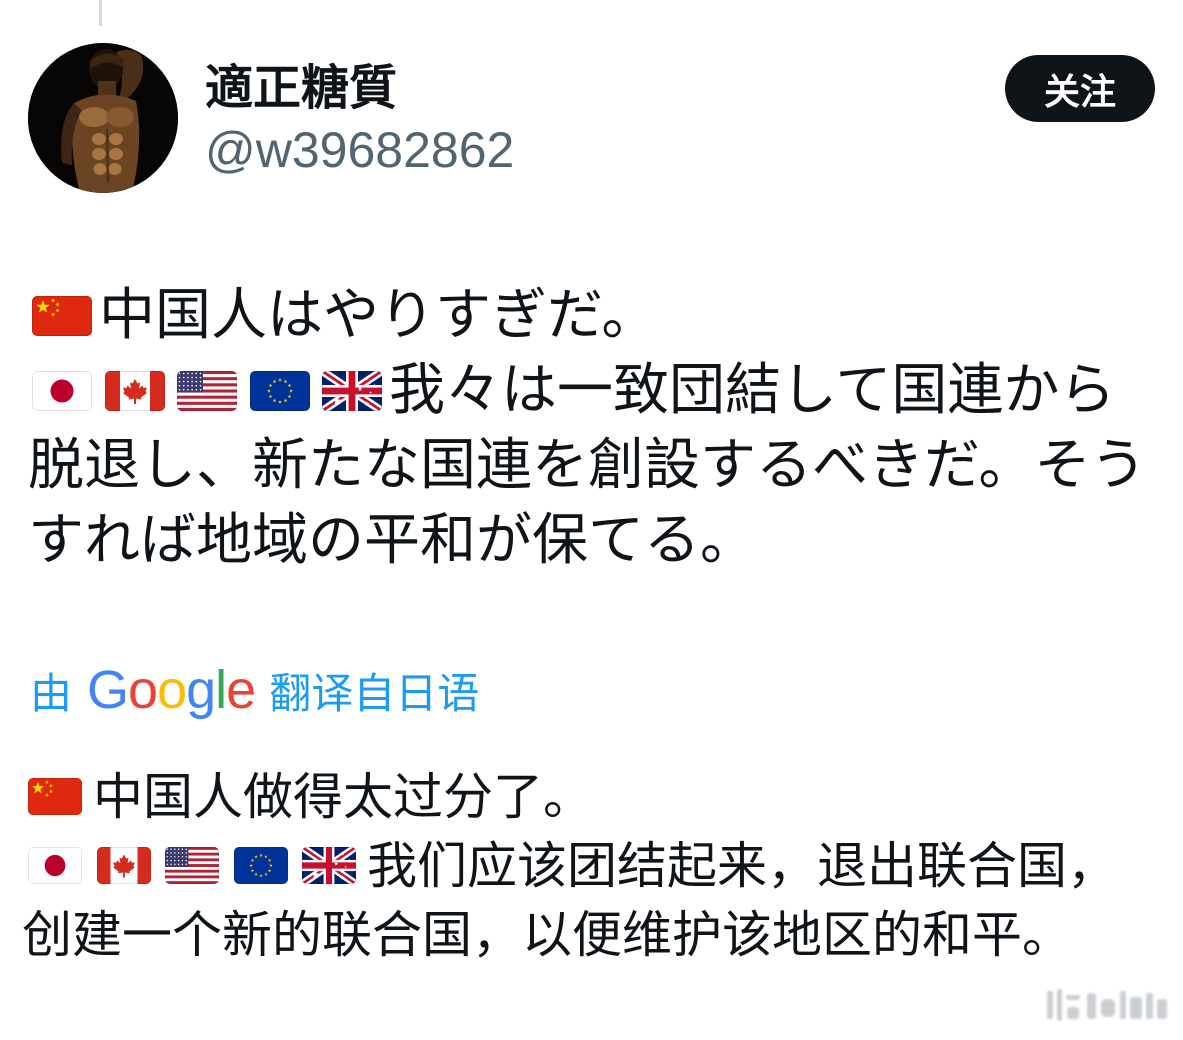 The width and height of the screenshot is (1183, 1040). What do you see at coordinates (241, 690) in the screenshot?
I see `google-logo-letter: e` at bounding box center [241, 690].